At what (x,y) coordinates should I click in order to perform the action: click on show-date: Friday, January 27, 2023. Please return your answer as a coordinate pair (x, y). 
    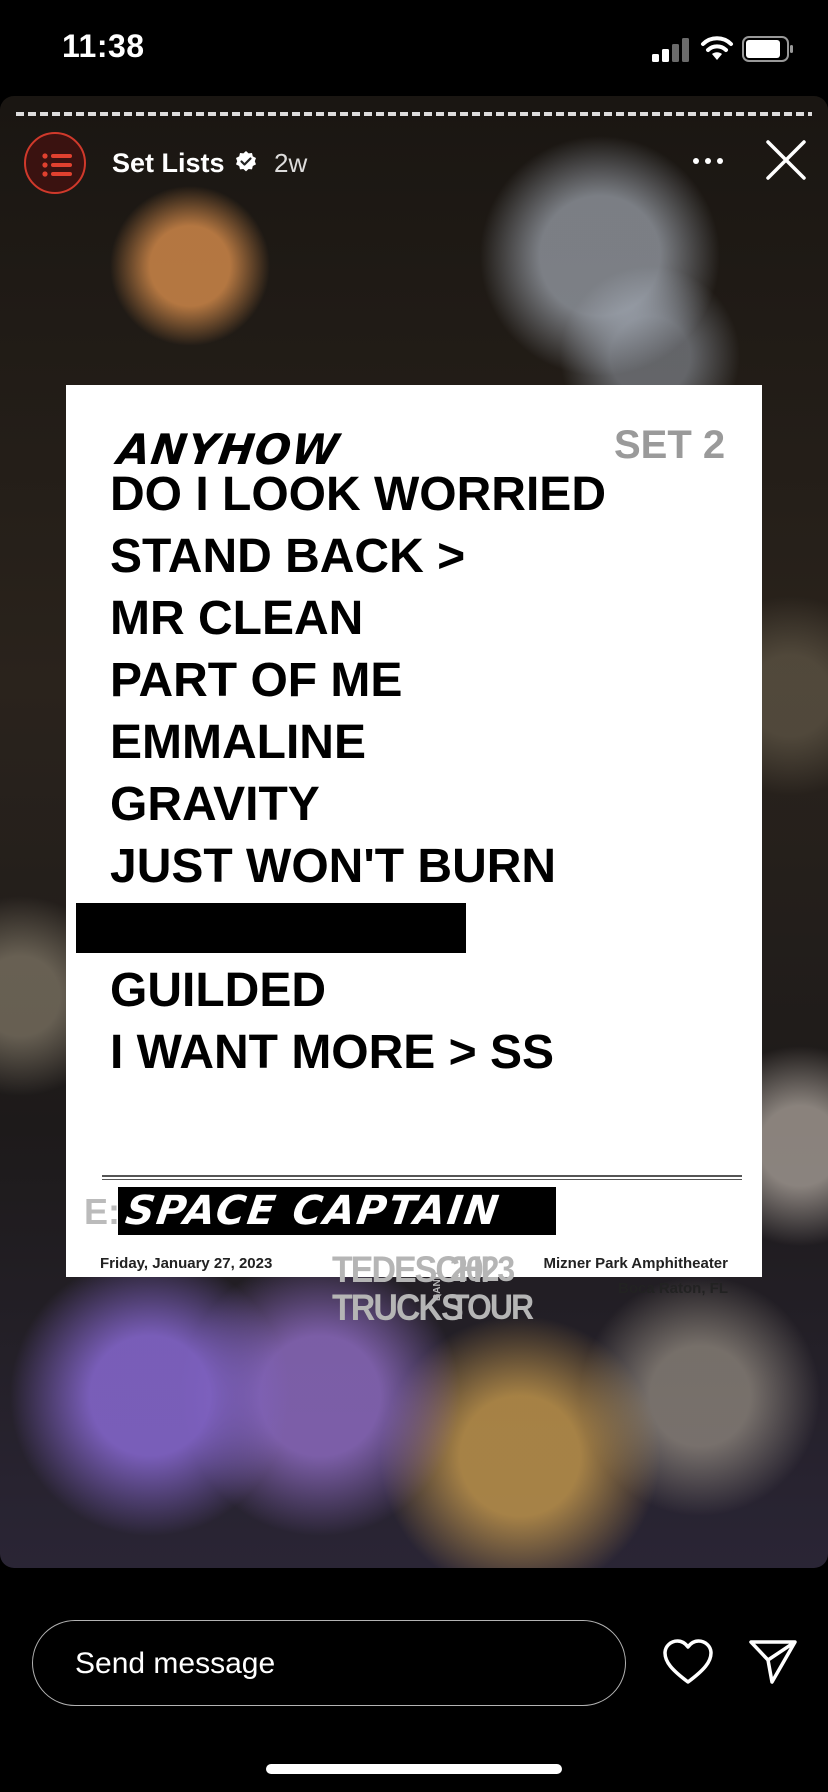
    Looking at the image, I should click on (186, 1263).